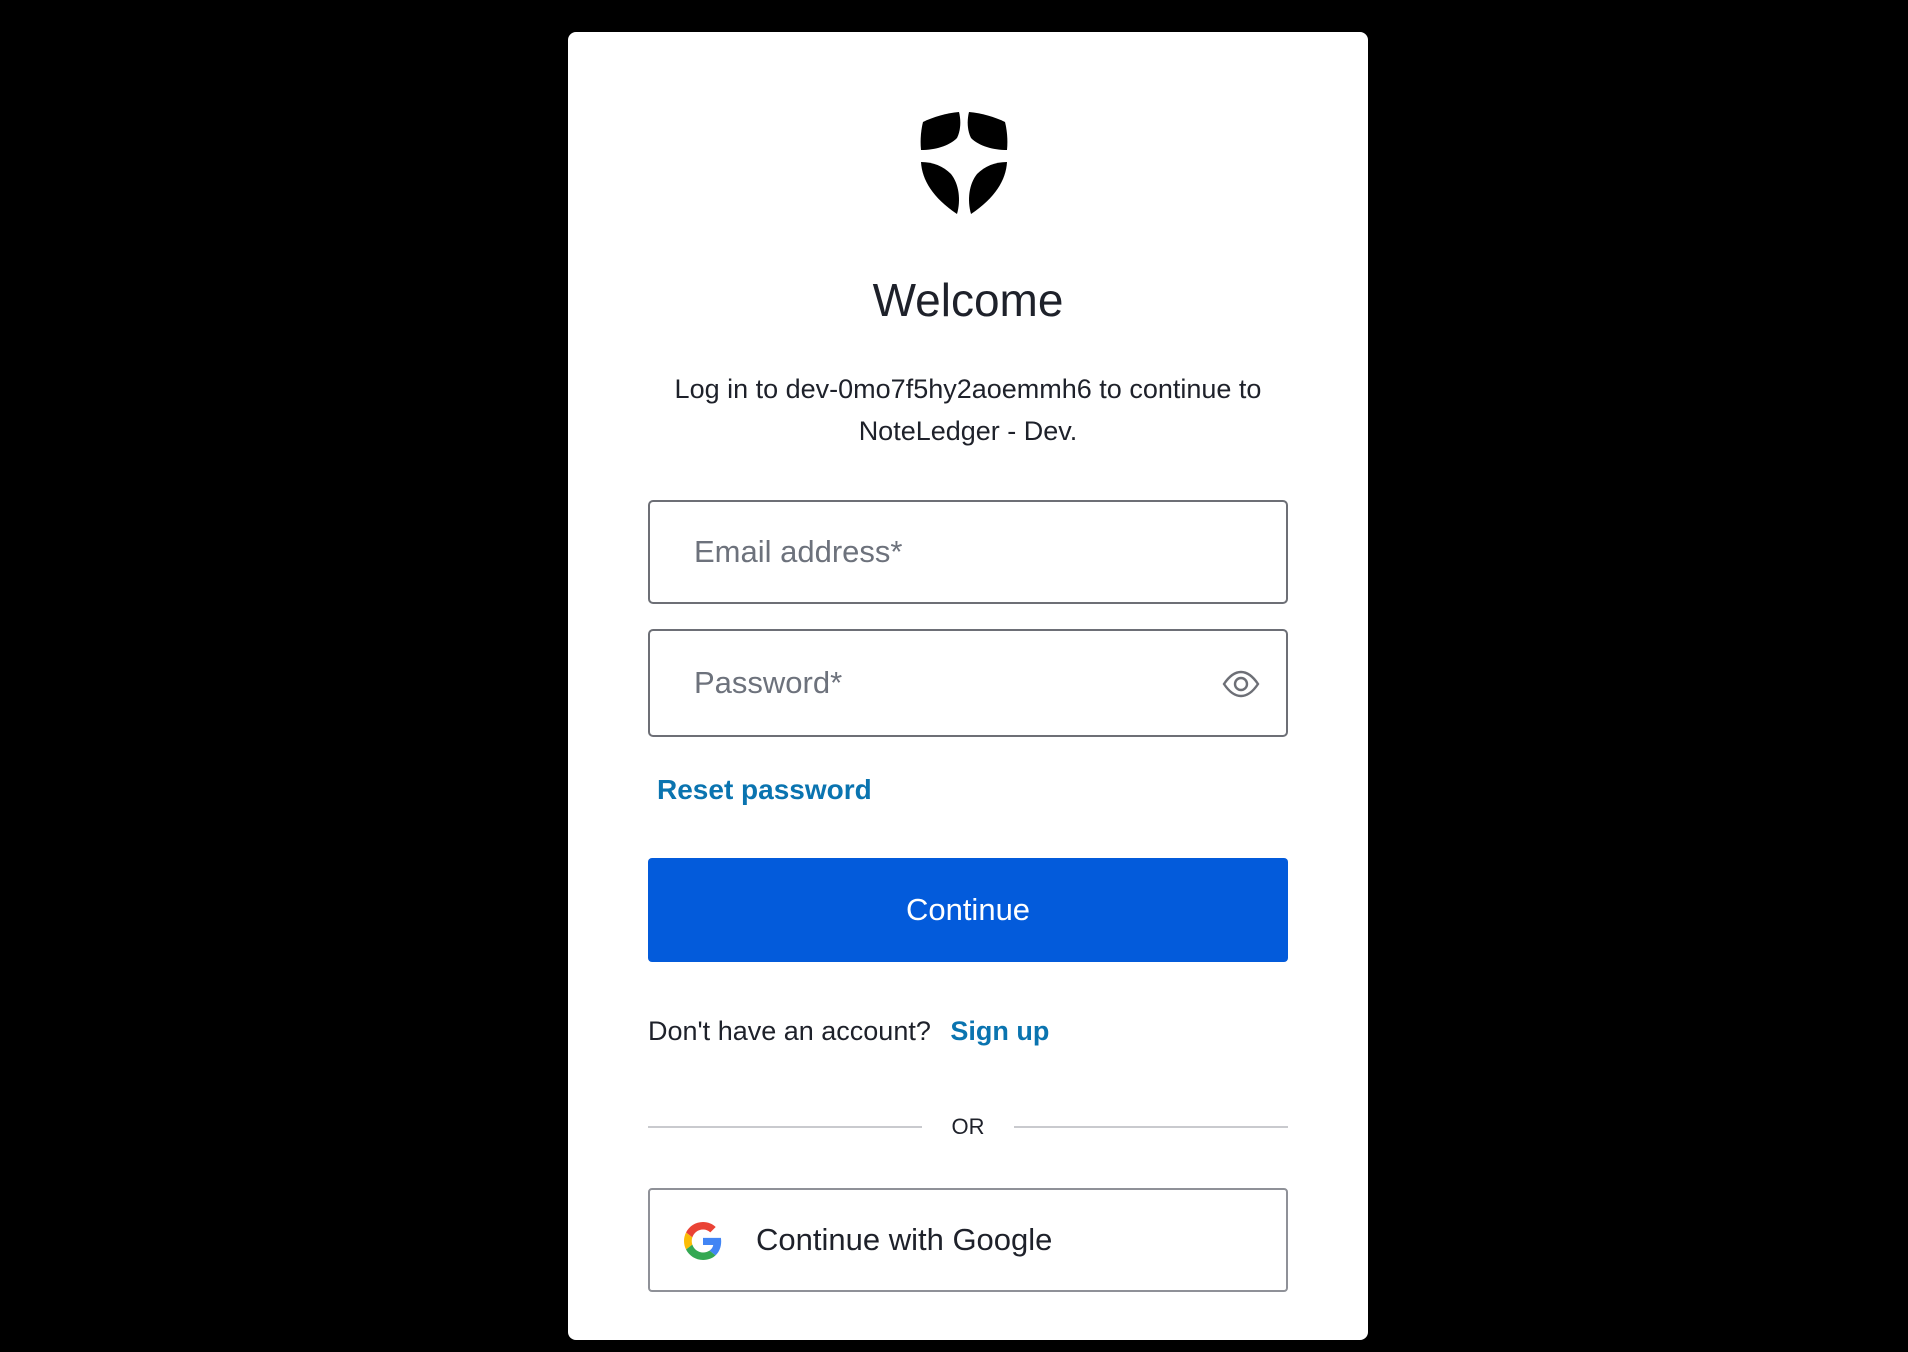  What do you see at coordinates (964, 164) in the screenshot?
I see `shield-star-logo` at bounding box center [964, 164].